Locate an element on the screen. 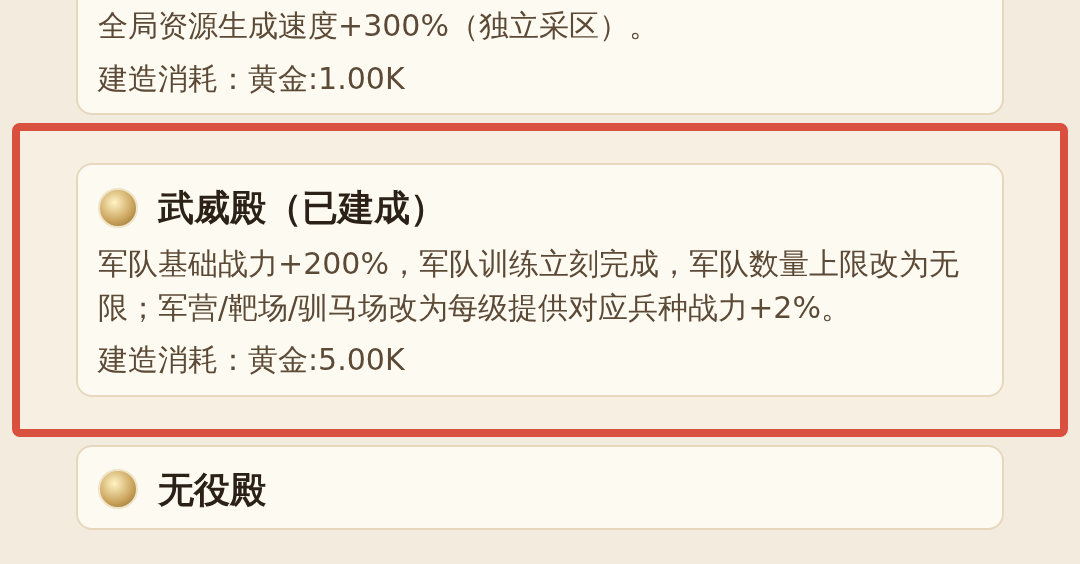 Image resolution: width=1080 pixels, height=564 pixels. effect-description: 全局资源生成速度+300%（独立采区）。 is located at coordinates (379, 26).